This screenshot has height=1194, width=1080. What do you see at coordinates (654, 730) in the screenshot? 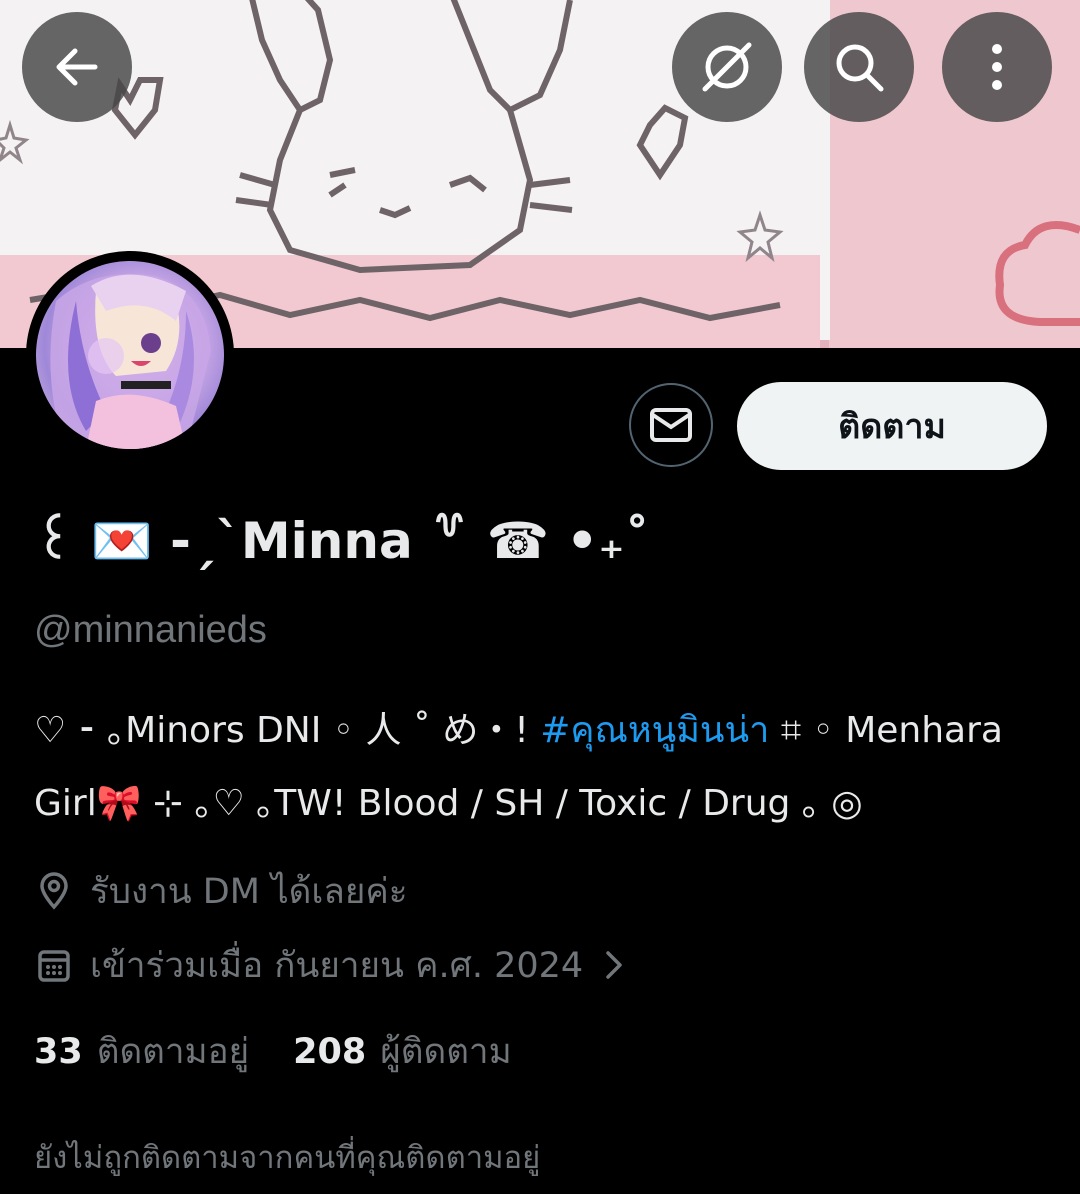
I see `bio-hashtag-link: #คุณหนูมินน่า` at bounding box center [654, 730].